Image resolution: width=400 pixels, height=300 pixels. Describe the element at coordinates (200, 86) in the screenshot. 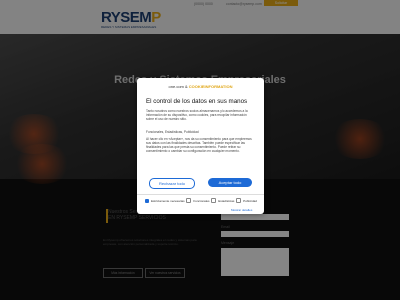

I see `consent-partner-line: one.com & COOKIEINFORMATION` at that location.